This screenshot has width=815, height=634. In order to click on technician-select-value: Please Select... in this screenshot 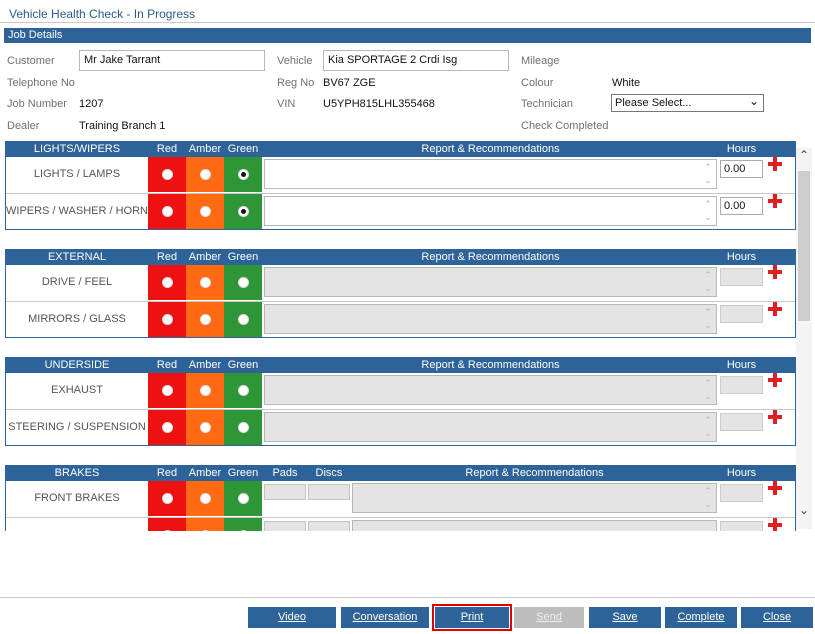, I will do `click(653, 103)`.